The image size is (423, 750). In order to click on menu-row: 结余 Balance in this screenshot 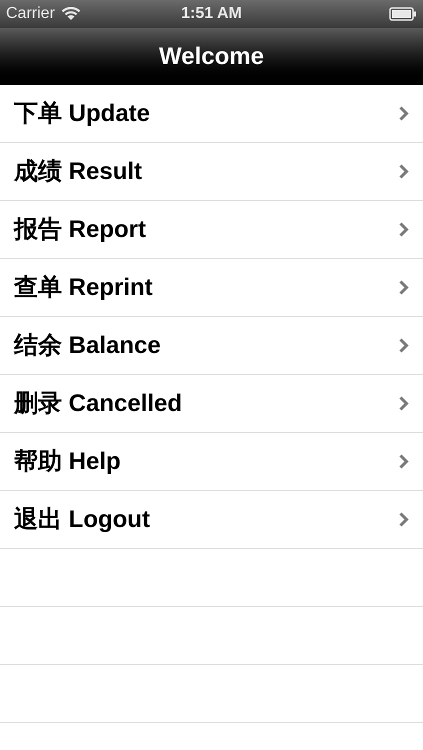, I will do `click(211, 346)`.